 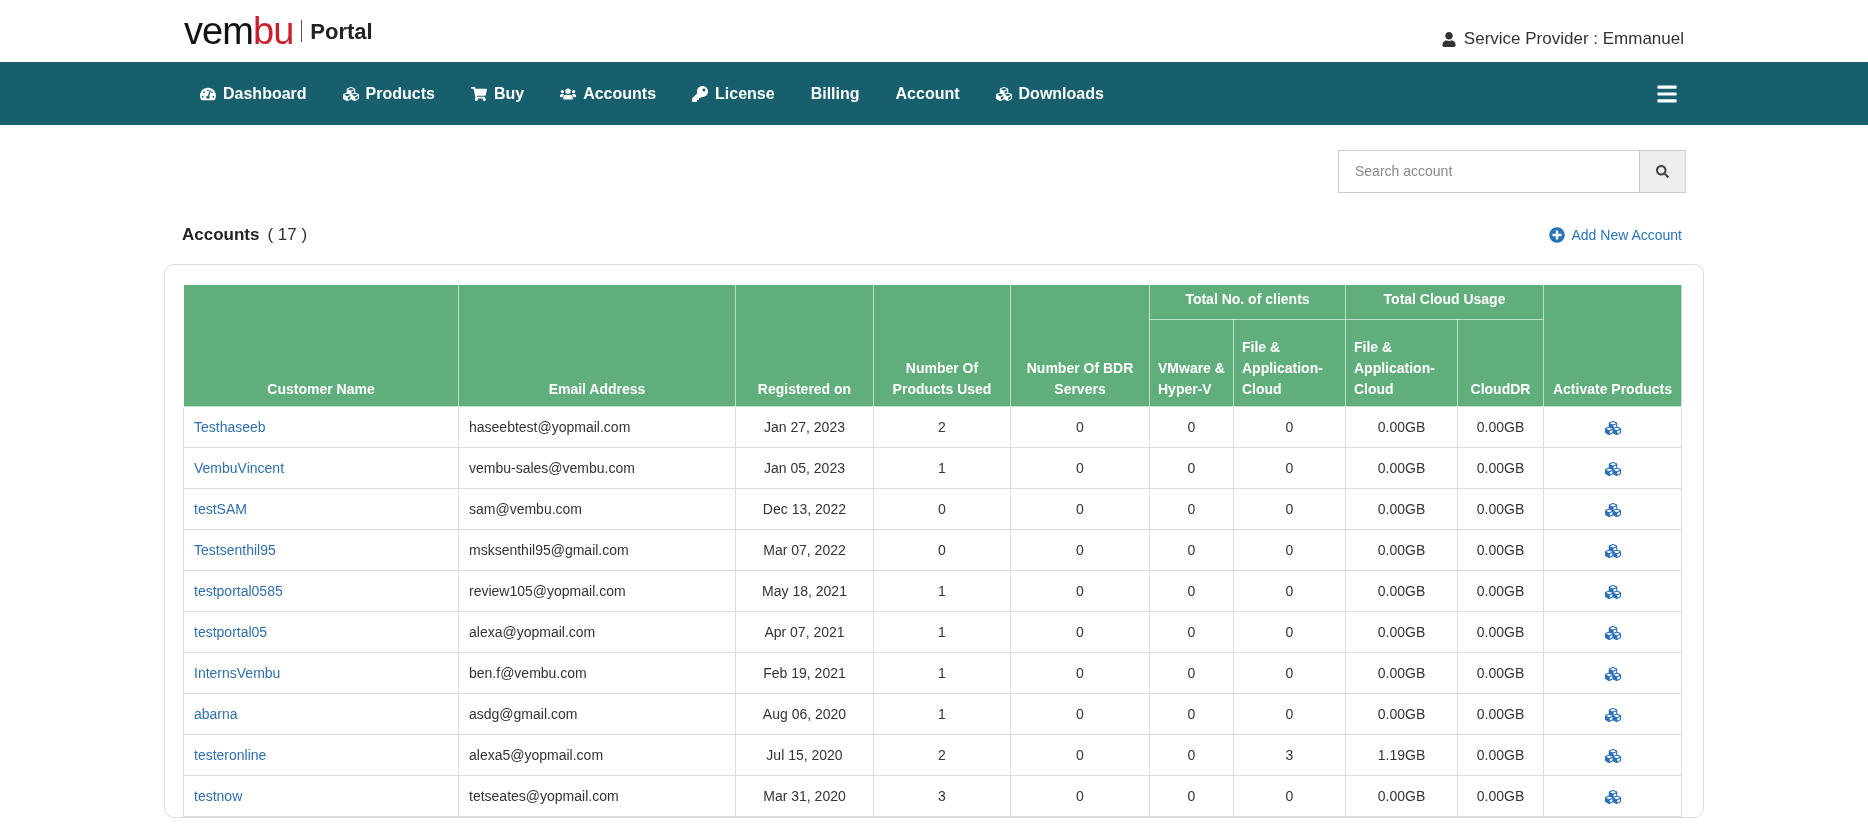 I want to click on table-cell: Dec 13, 2022, so click(x=804, y=509).